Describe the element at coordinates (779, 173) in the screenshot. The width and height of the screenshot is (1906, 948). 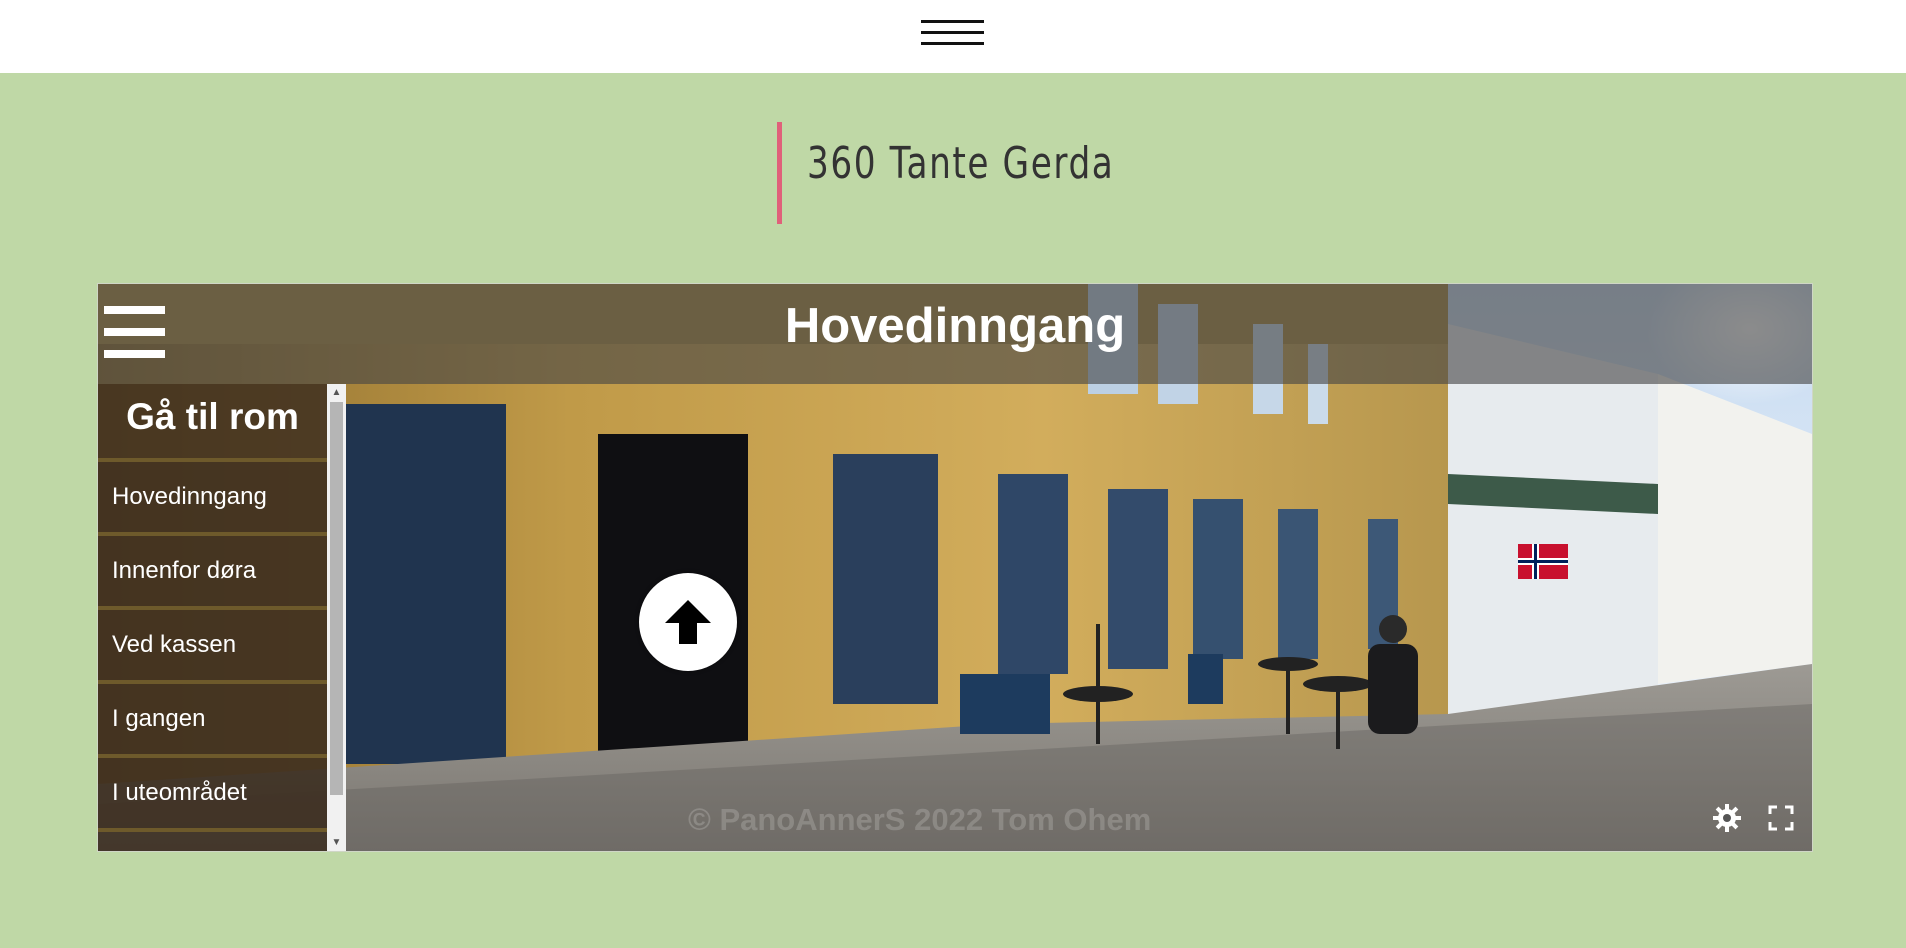
I see `title-accent-bar` at that location.